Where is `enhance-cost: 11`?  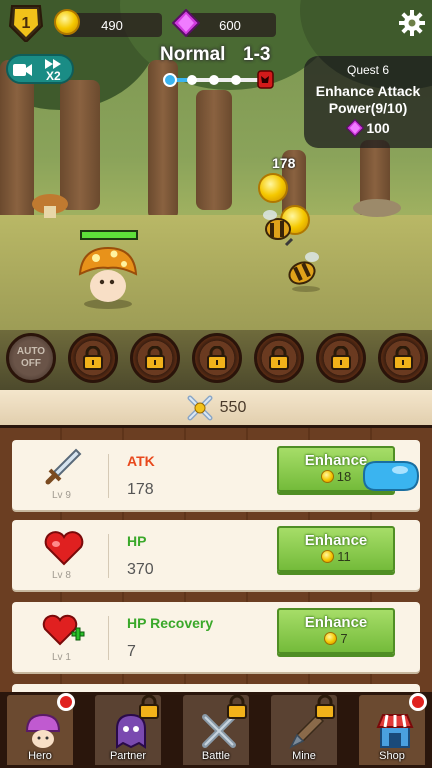
enhance-cost: 11 is located at coordinates (336, 556).